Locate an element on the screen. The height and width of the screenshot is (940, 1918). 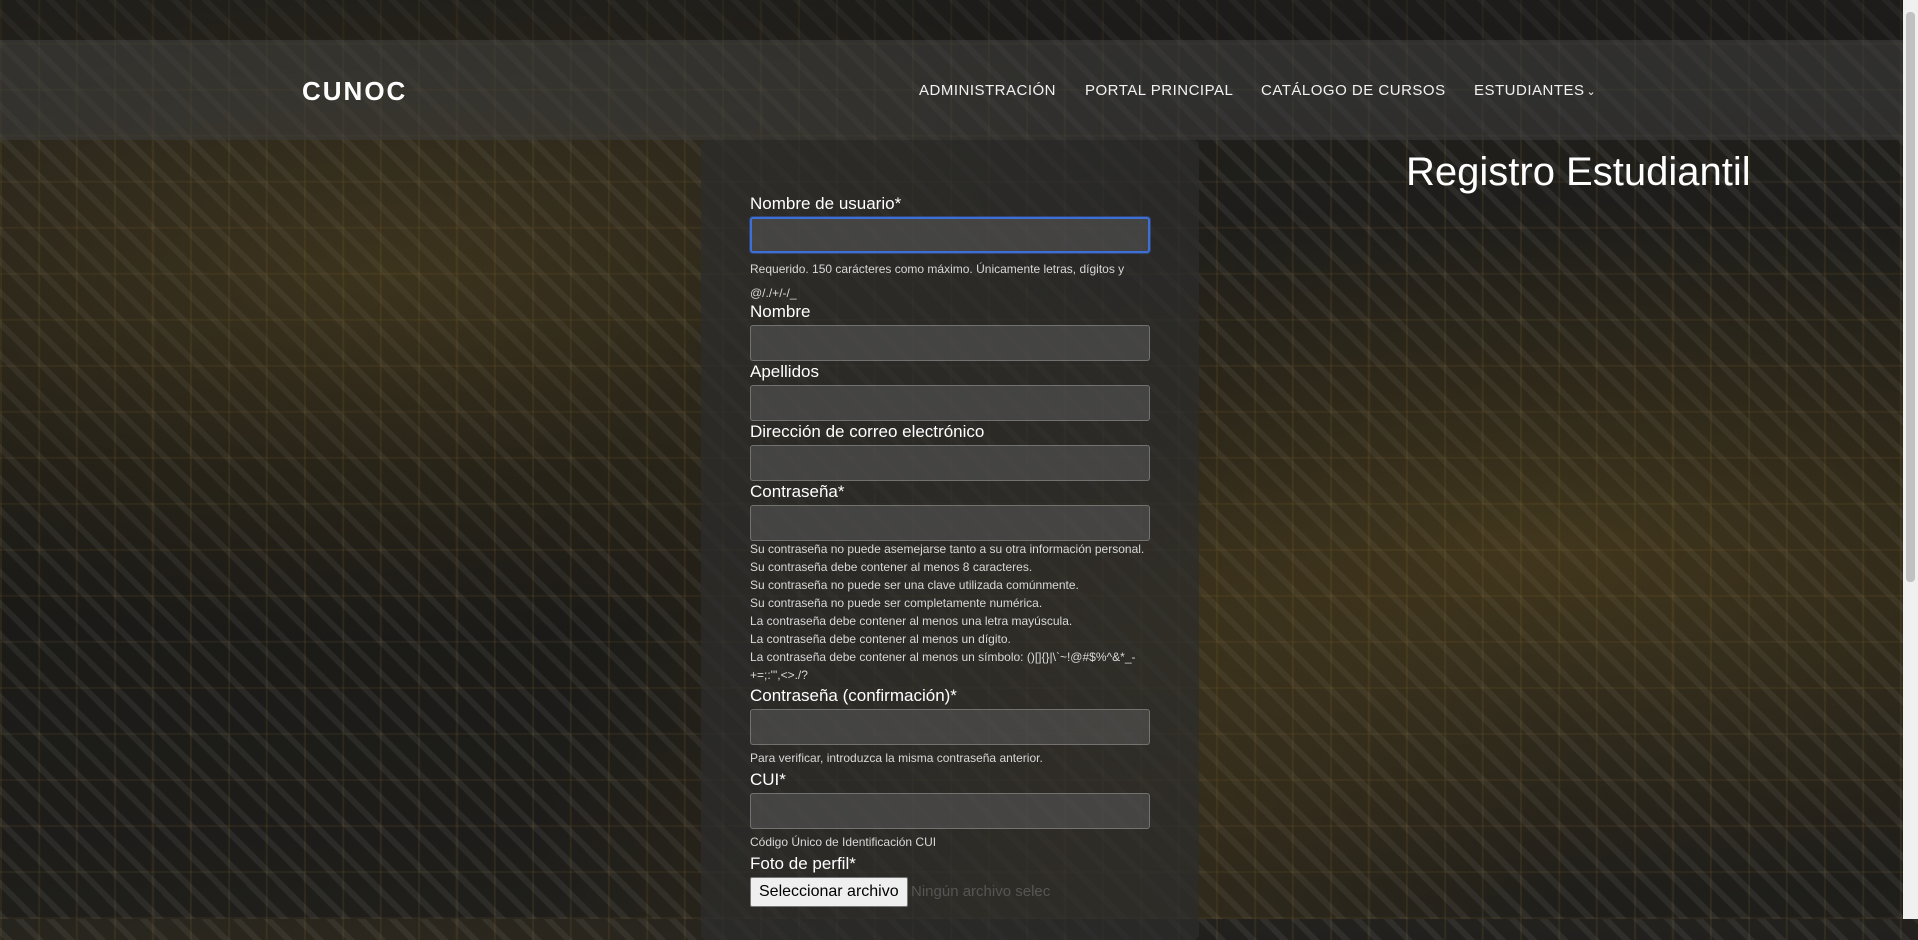
photo-label: Foto de perfil* is located at coordinates (803, 863).